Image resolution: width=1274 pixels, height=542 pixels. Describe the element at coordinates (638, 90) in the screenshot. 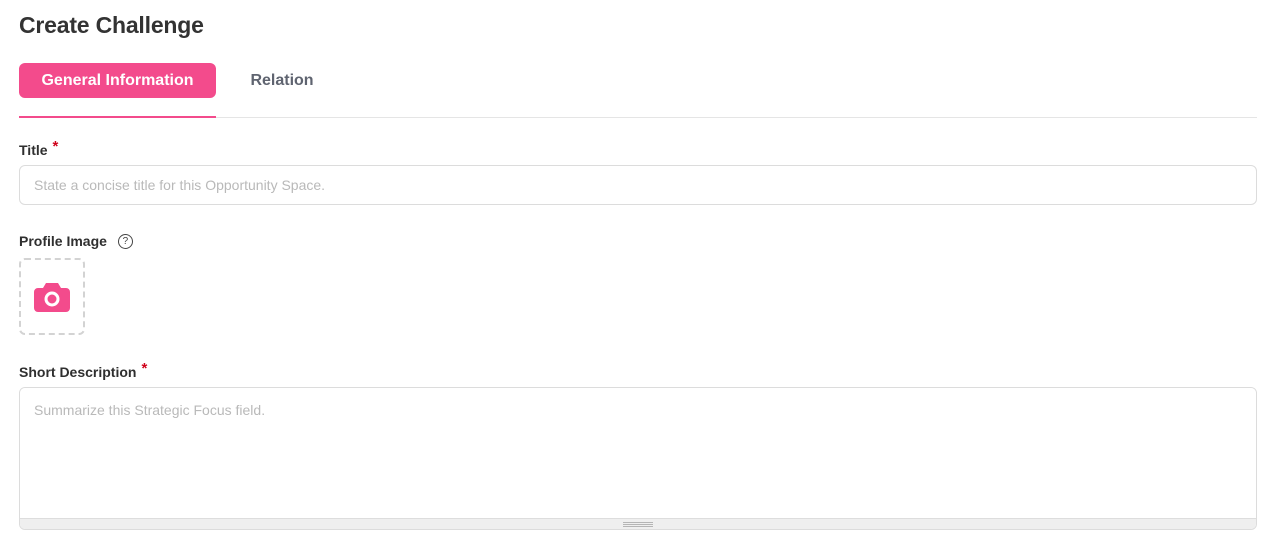

I see `tab-bar: General Information Relation` at that location.